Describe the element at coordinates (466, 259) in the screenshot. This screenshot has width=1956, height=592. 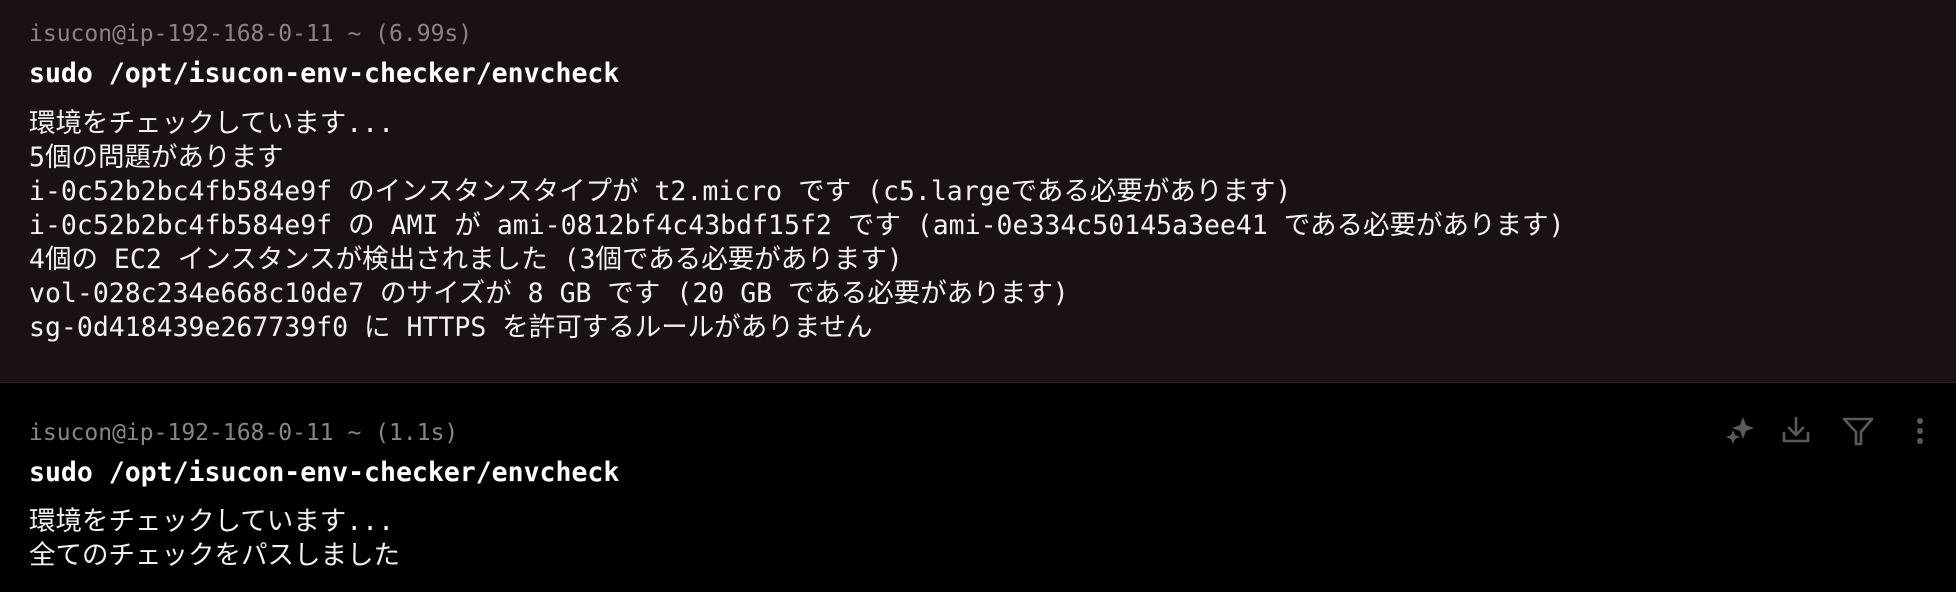
I see `output-line: 4個の EC2 インスタンスが検出されました (3個である必要があります)` at that location.